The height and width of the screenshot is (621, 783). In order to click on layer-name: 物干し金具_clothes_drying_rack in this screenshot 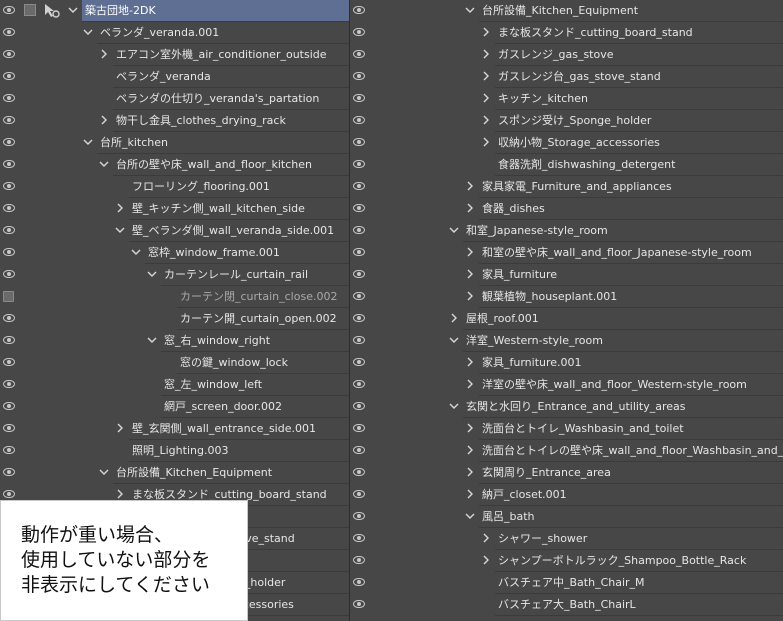, I will do `click(231, 120)`.